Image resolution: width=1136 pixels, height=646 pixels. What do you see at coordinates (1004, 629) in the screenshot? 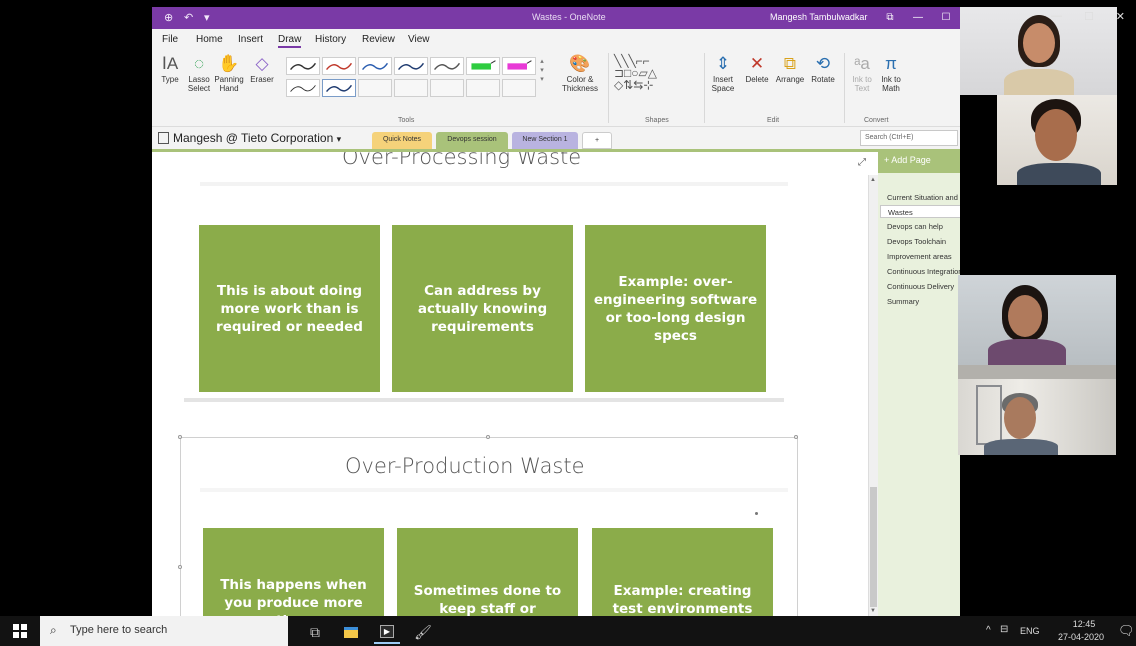
I see `network-icon: ⊟` at bounding box center [1004, 629].